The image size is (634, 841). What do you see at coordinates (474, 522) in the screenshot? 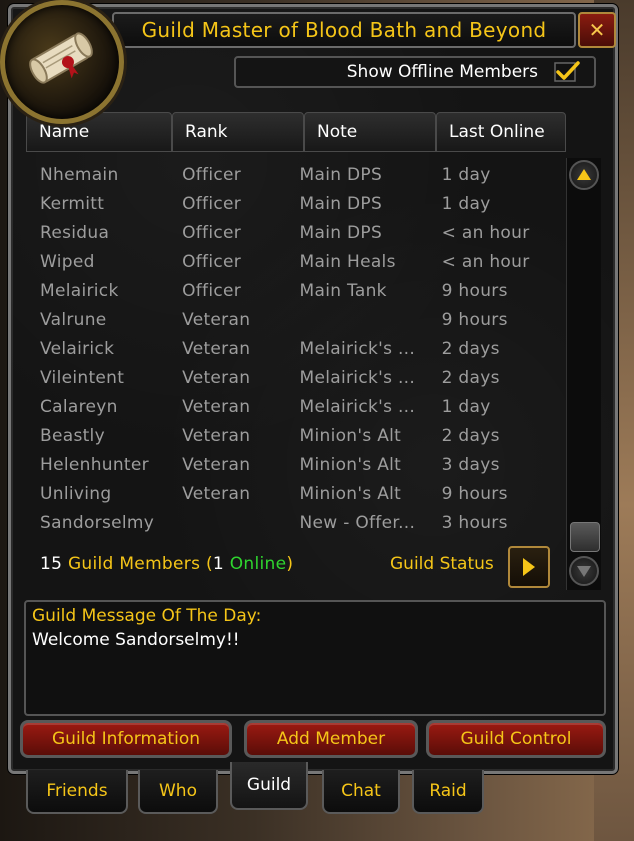
I see `member-last-online: 3 hours` at bounding box center [474, 522].